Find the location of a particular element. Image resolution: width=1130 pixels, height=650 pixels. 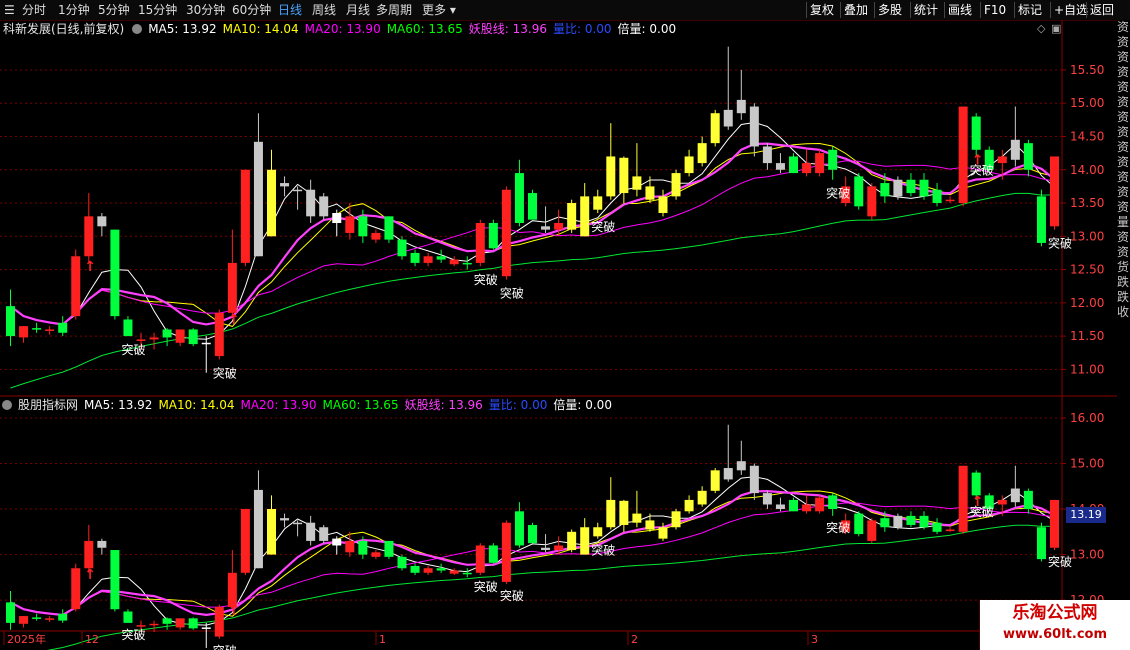

side-char: 跌 is located at coordinates (1123, 297).